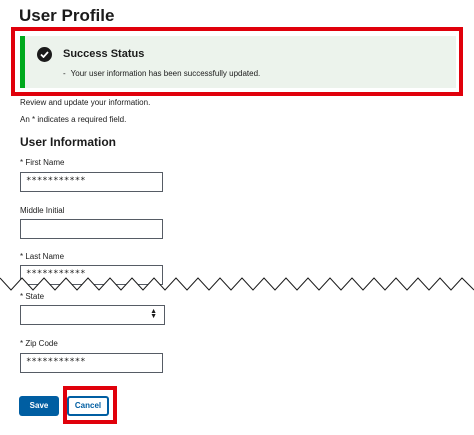 This screenshot has width=474, height=435. What do you see at coordinates (91, 229) in the screenshot?
I see `middle-initial-field` at bounding box center [91, 229].